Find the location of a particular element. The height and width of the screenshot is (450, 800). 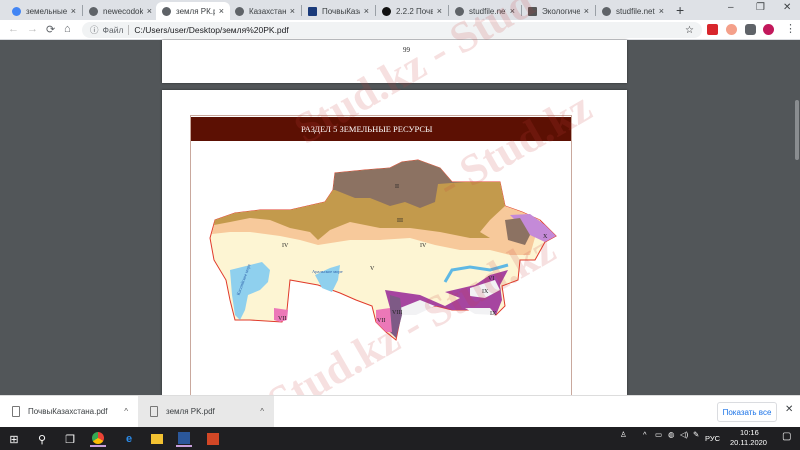

chrome-icon is located at coordinates (98, 439).